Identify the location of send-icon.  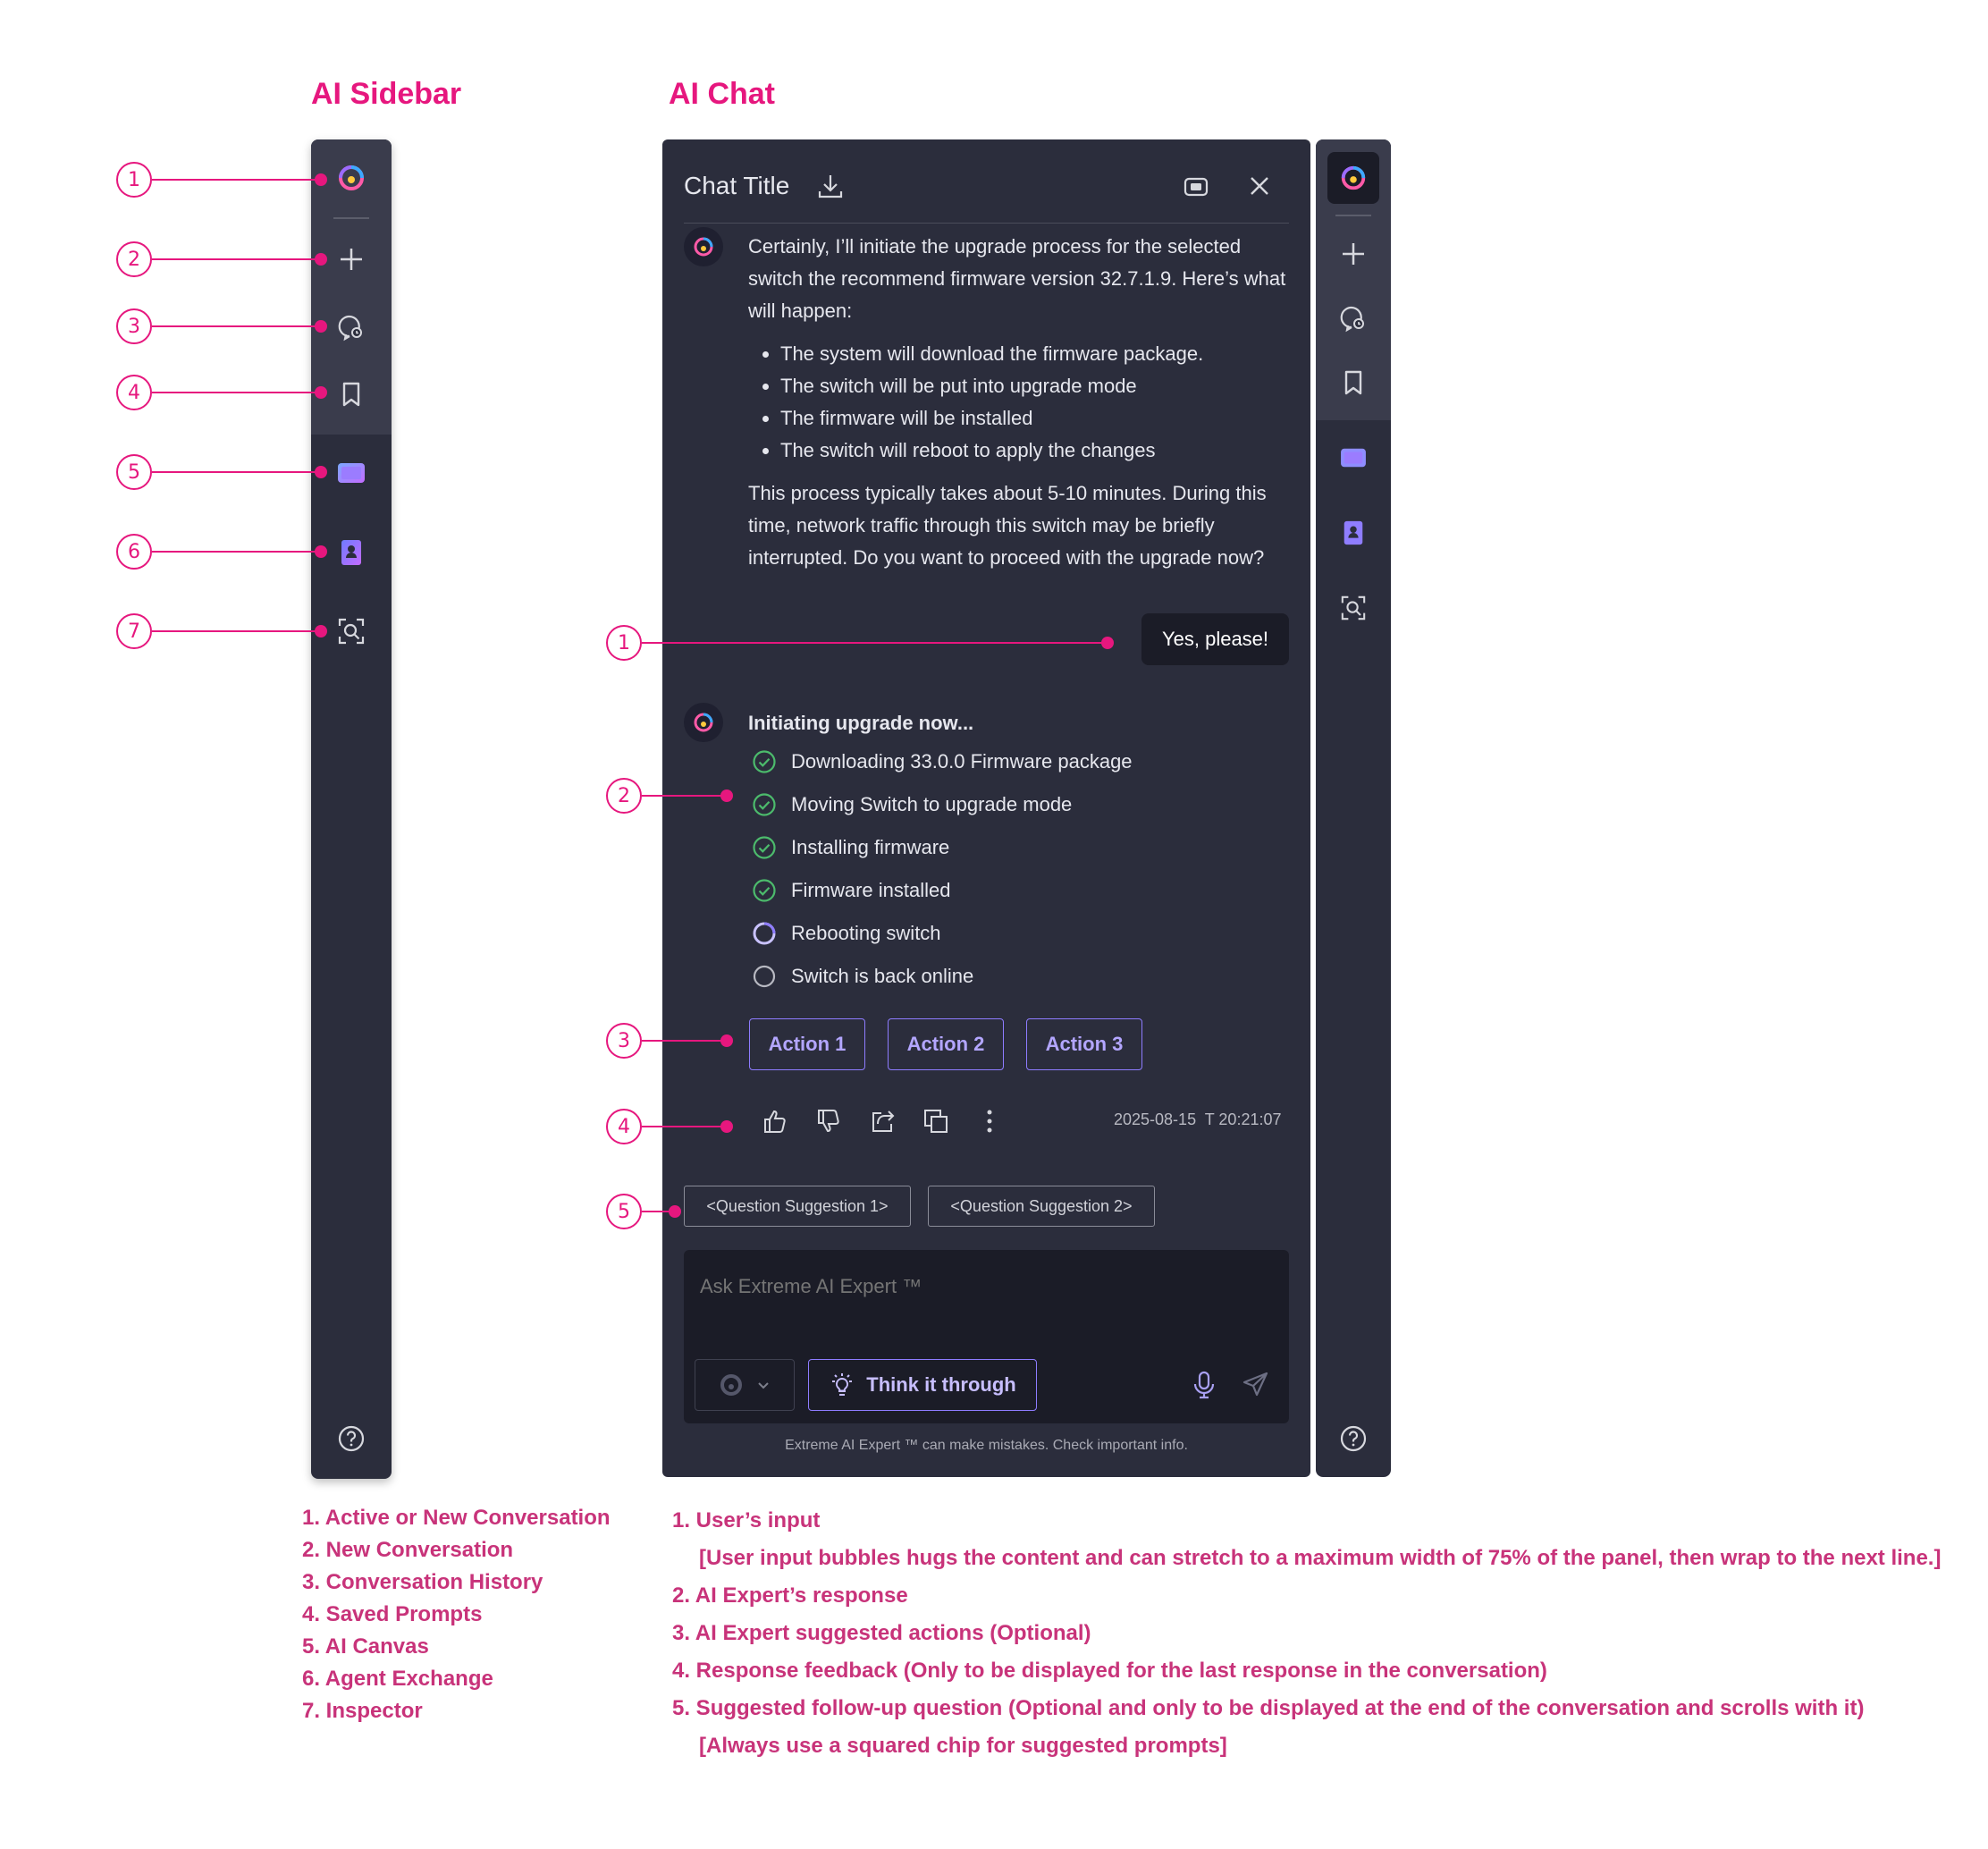
(1255, 1385).